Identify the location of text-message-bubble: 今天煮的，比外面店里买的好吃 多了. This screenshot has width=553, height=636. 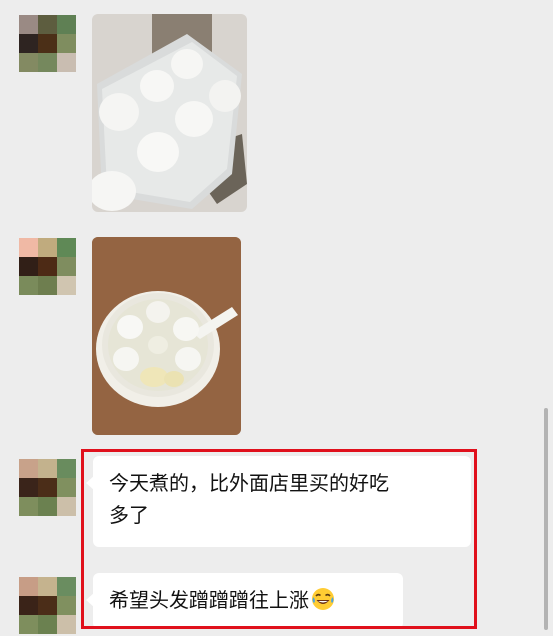
(278, 501).